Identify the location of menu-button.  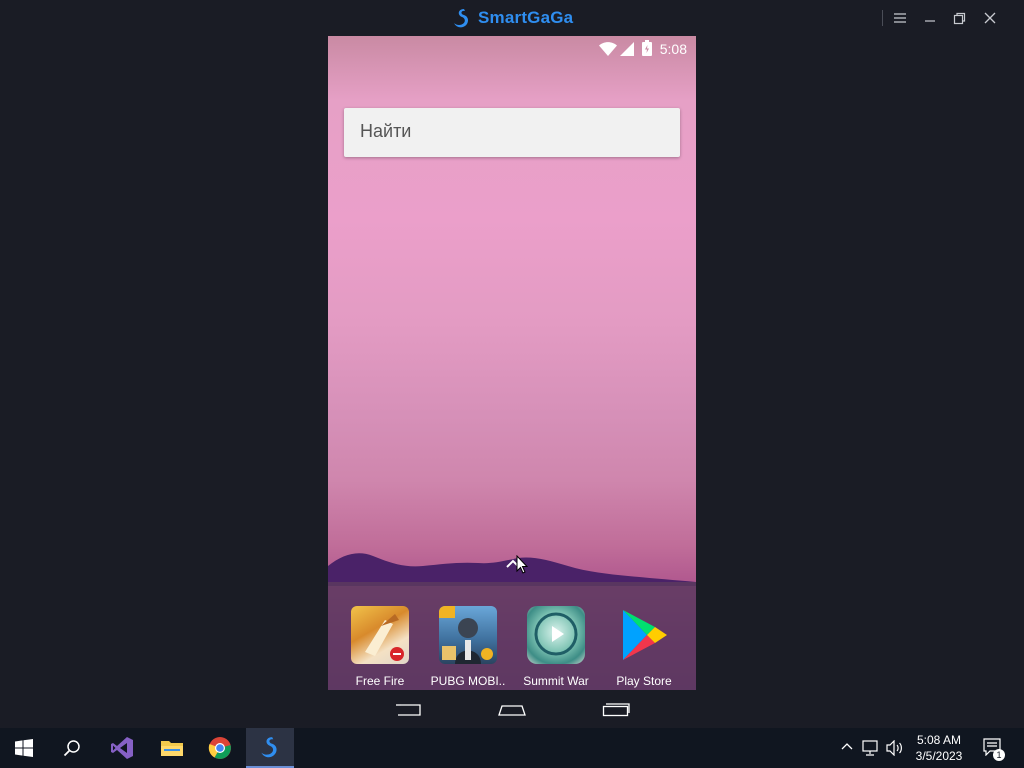
(900, 18).